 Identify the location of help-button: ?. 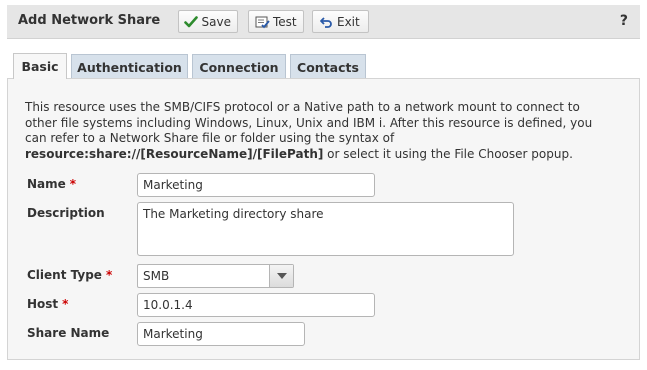
(624, 21).